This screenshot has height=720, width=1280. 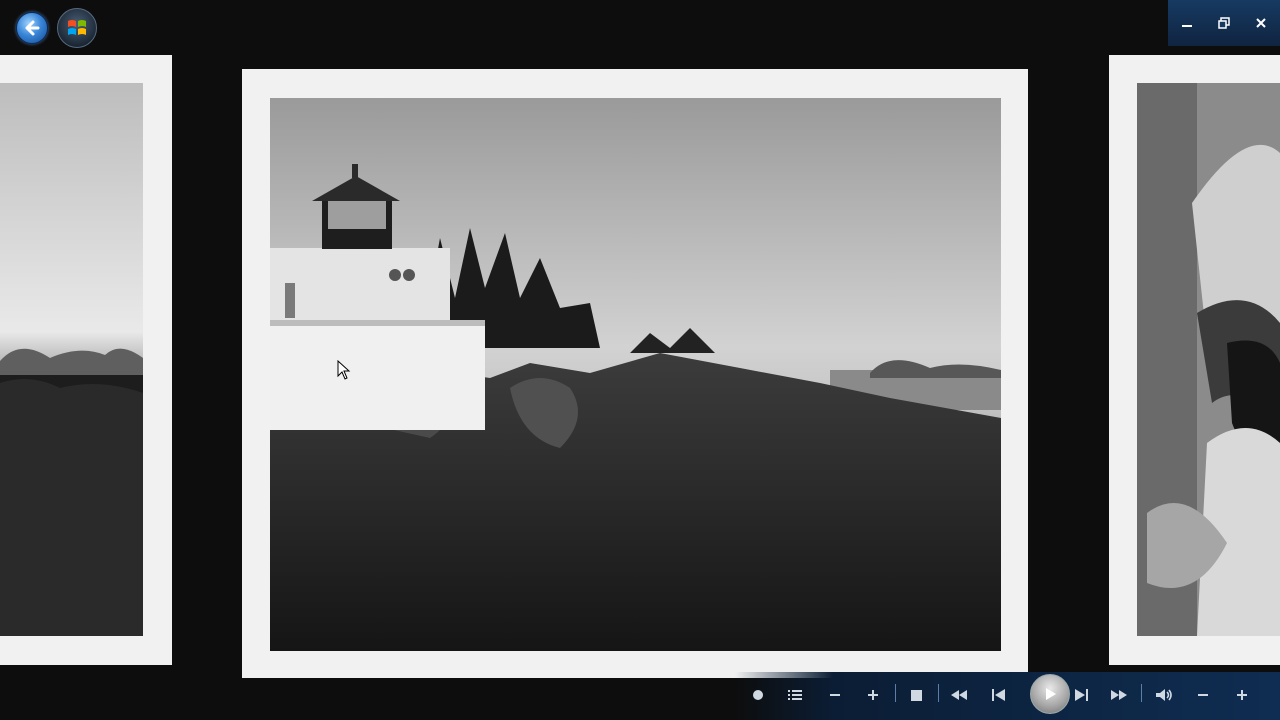 I want to click on zoom-out-icon, so click(x=835, y=695).